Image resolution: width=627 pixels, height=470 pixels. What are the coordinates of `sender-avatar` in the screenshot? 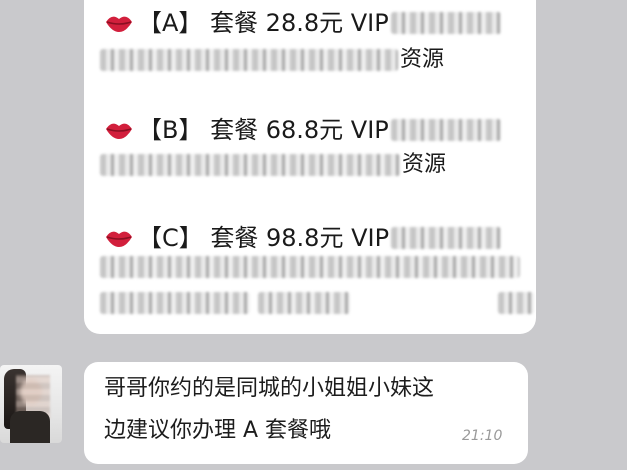 It's located at (31, 404).